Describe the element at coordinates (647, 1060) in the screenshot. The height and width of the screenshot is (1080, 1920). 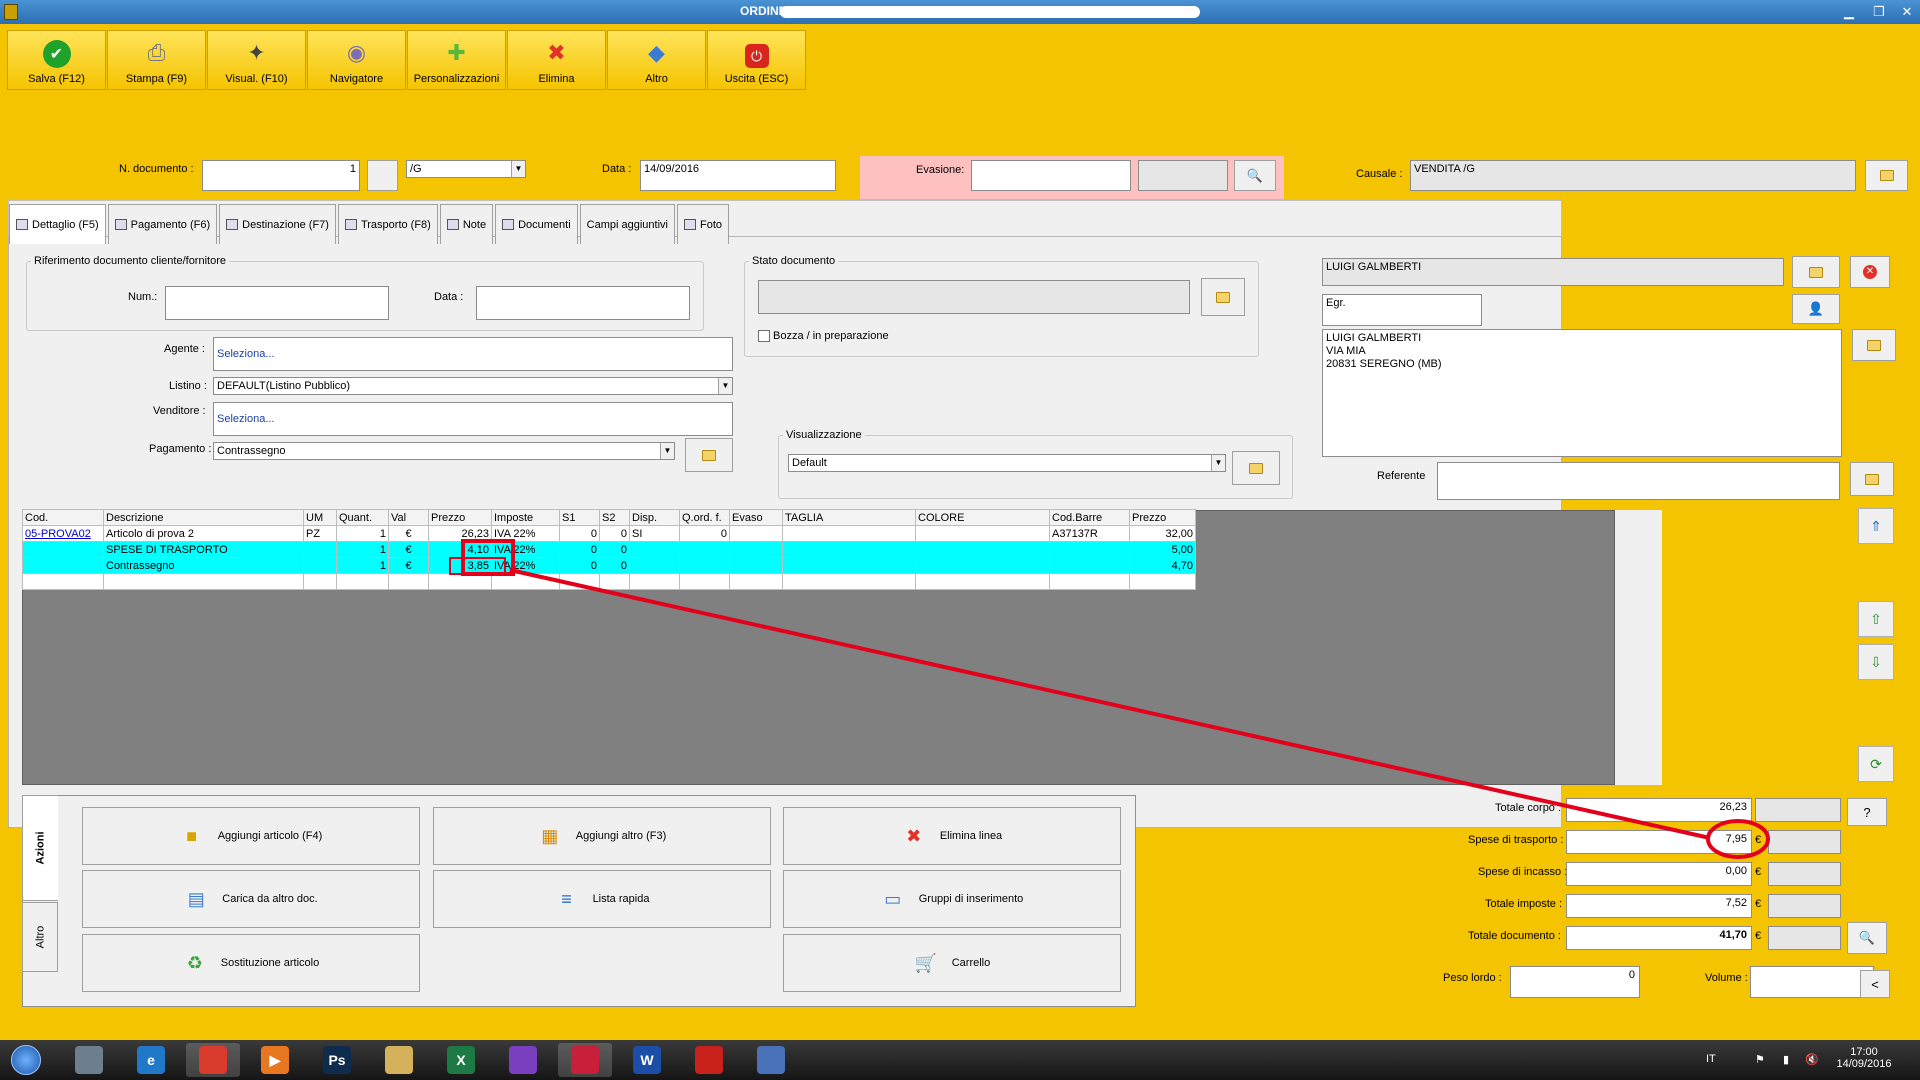
I see `taskbar-app: W` at that location.